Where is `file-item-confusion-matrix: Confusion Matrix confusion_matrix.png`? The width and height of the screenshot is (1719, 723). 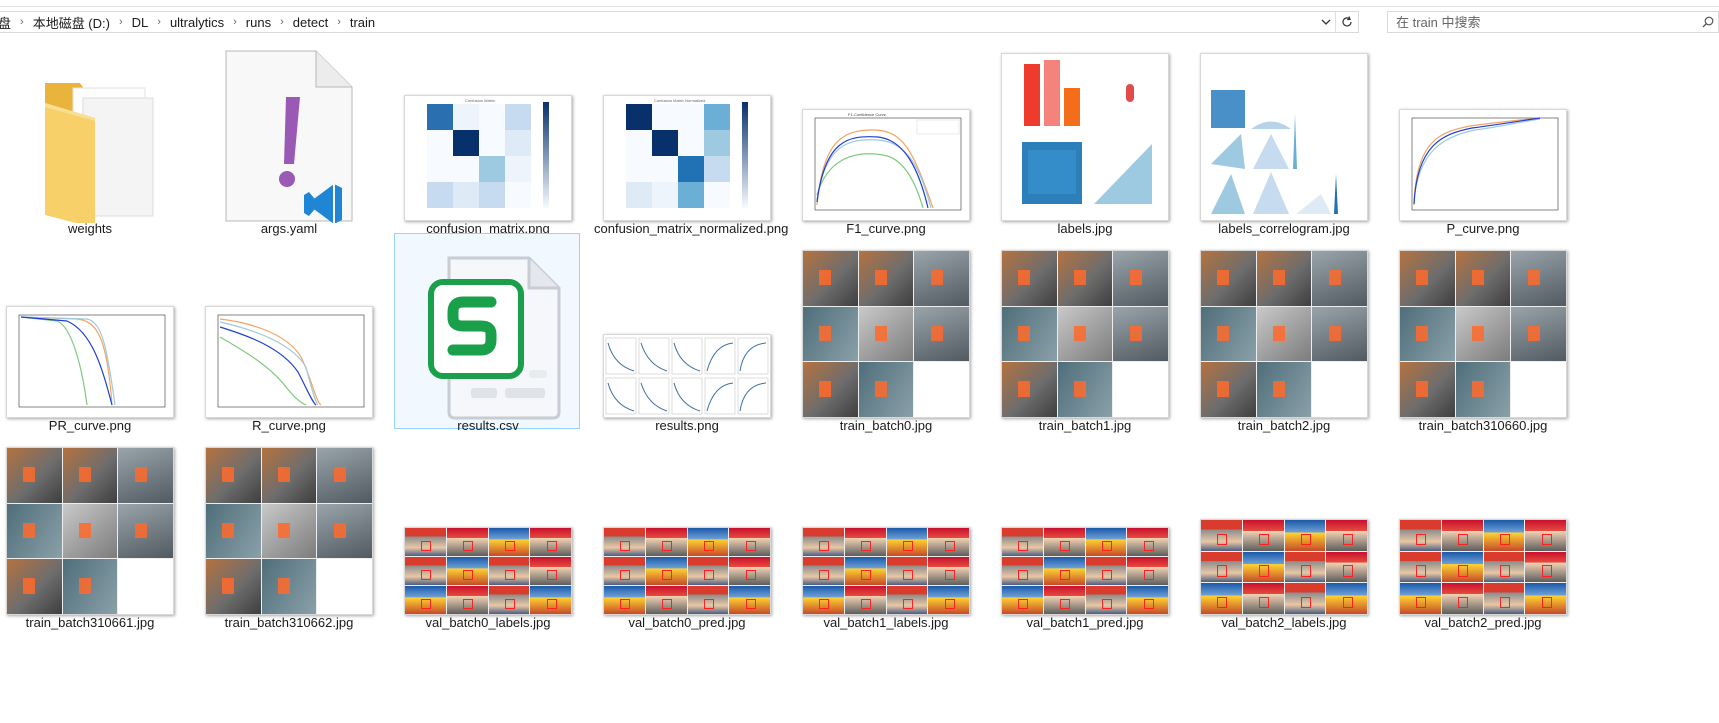
file-item-confusion-matrix: Confusion Matrix confusion_matrix.png is located at coordinates (487, 136).